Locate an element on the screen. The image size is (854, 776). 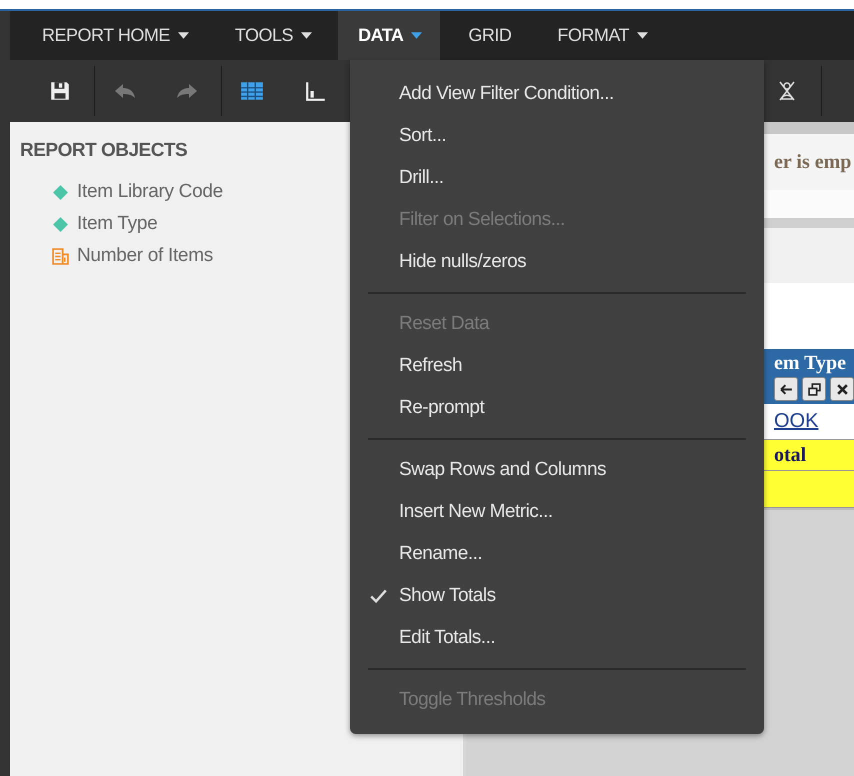
menu-item: Re-prompt is located at coordinates (557, 408).